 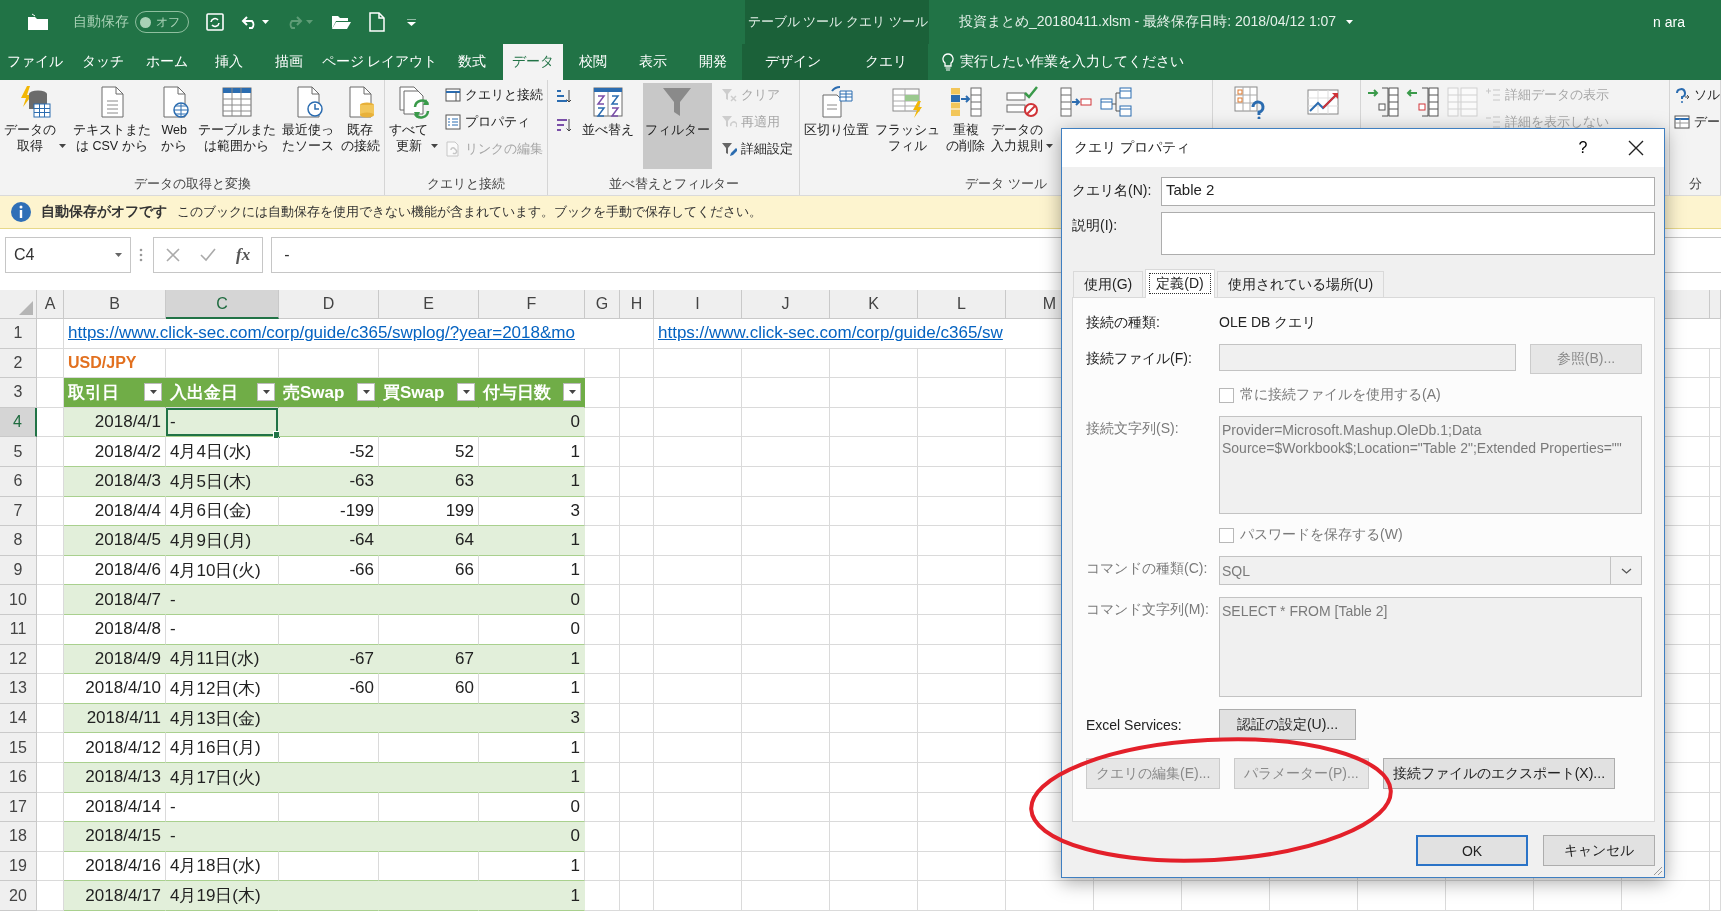 I want to click on ribbon-button: 既存 の接続, so click(x=360, y=126).